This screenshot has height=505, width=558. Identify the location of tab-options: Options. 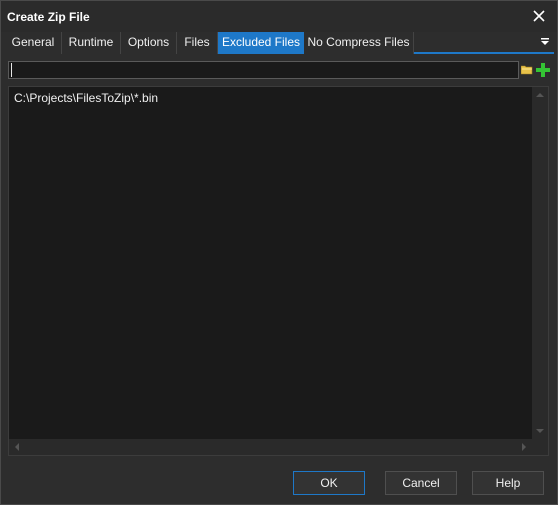
(149, 43).